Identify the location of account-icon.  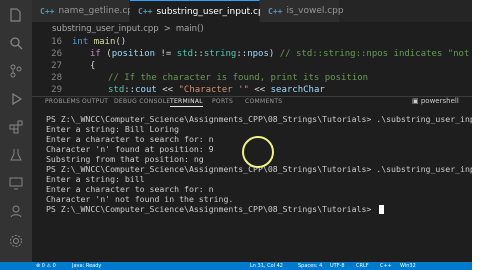
(16, 211).